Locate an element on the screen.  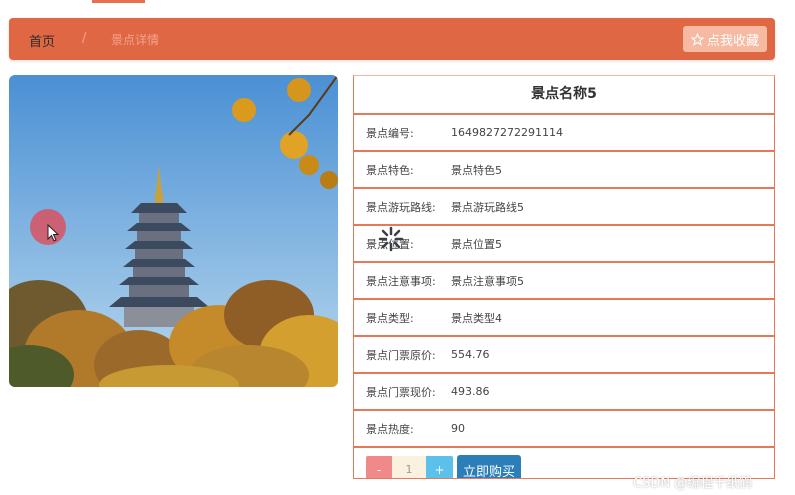
info-label: 景点类型: is located at coordinates (390, 318).